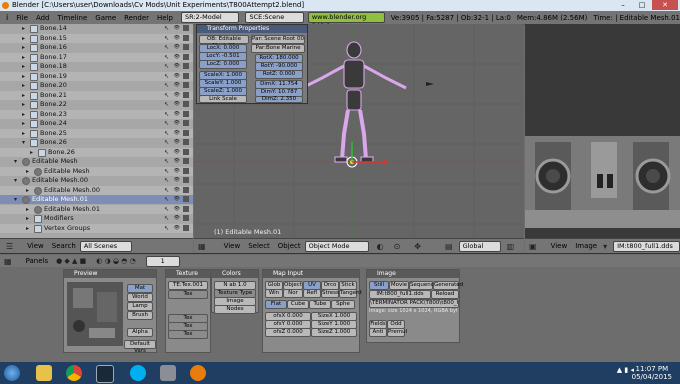 This screenshot has height=384, width=680. I want to click on mode-select: Object Mode, so click(336, 246).